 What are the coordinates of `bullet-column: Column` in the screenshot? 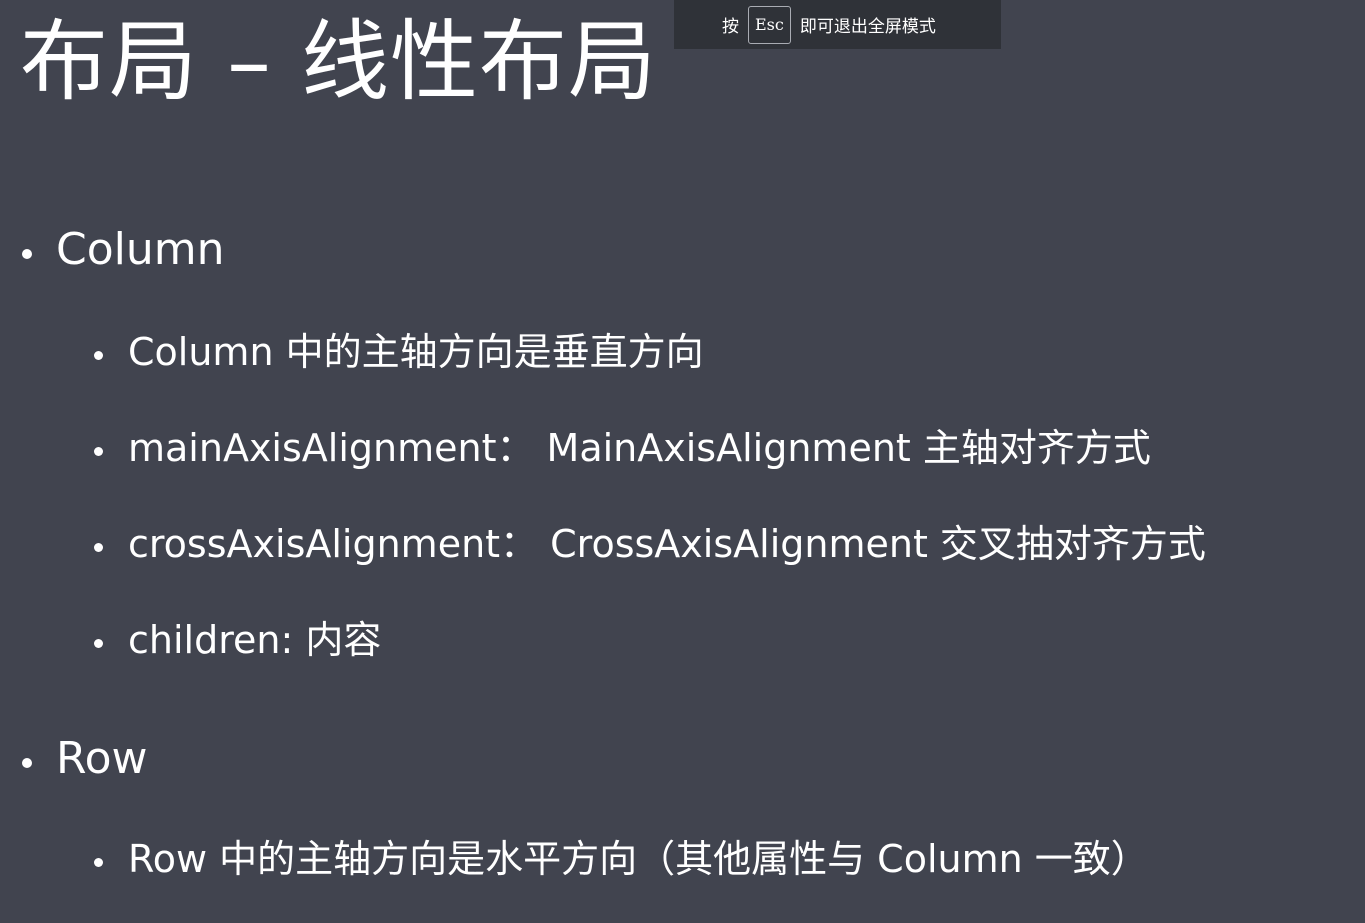 It's located at (123, 250).